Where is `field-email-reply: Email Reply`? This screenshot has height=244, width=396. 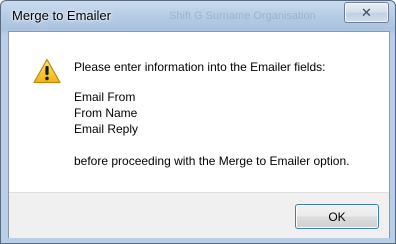
field-email-reply: Email Reply is located at coordinates (106, 129).